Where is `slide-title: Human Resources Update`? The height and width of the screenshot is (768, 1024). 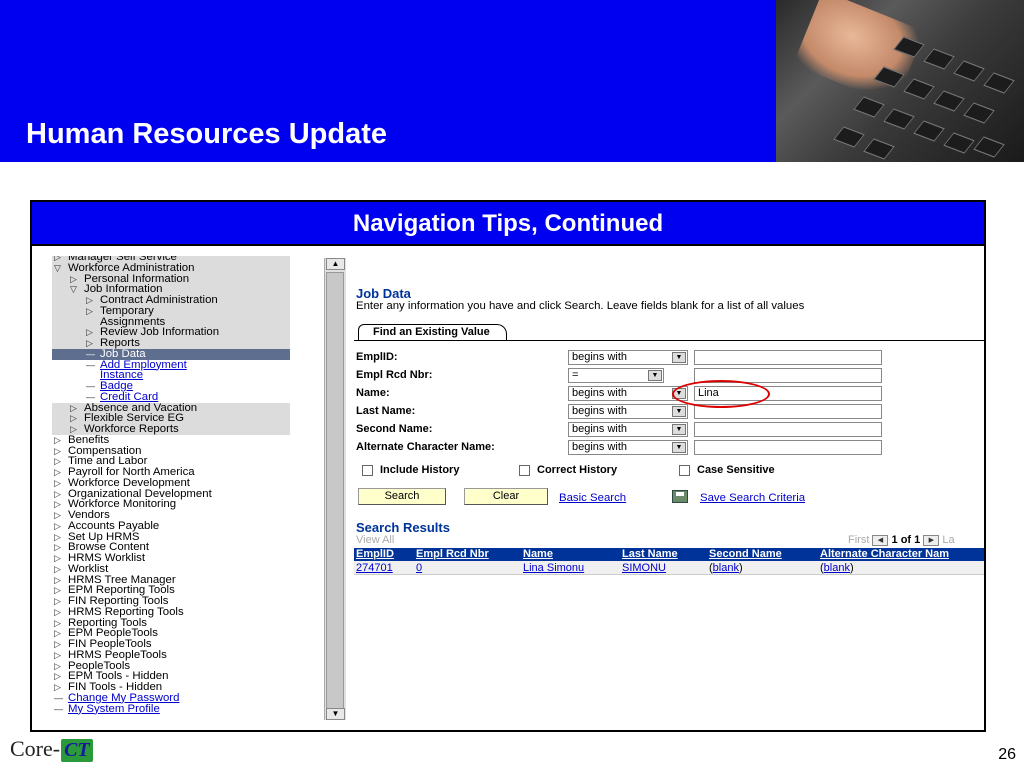
slide-title: Human Resources Update is located at coordinates (206, 134).